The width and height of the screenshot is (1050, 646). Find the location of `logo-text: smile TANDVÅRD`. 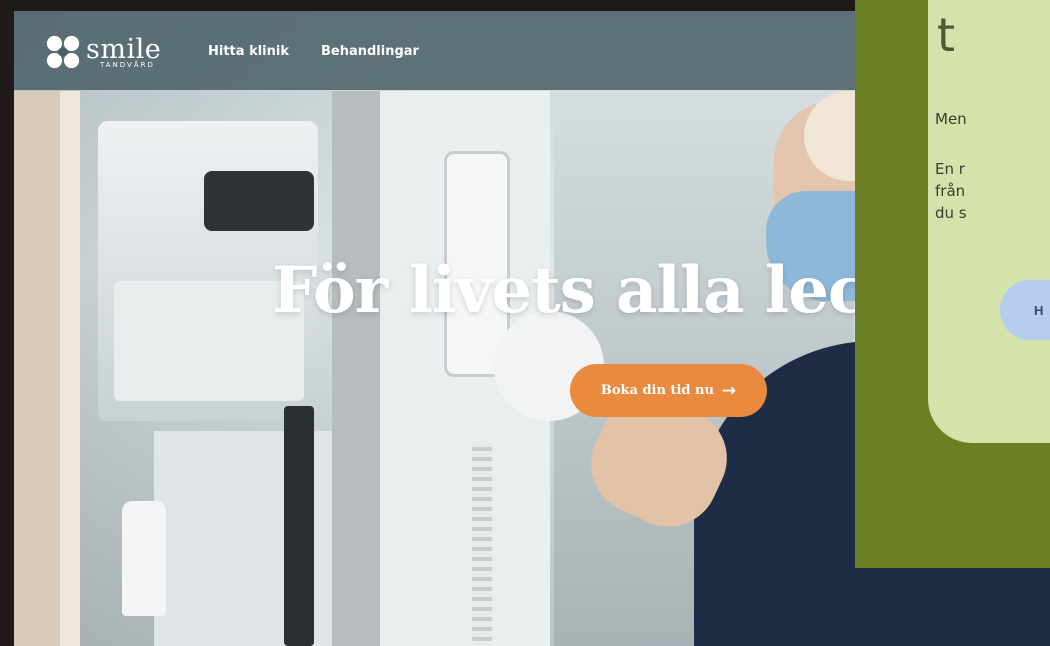

logo-text: smile TANDVÅRD is located at coordinates (123, 52).